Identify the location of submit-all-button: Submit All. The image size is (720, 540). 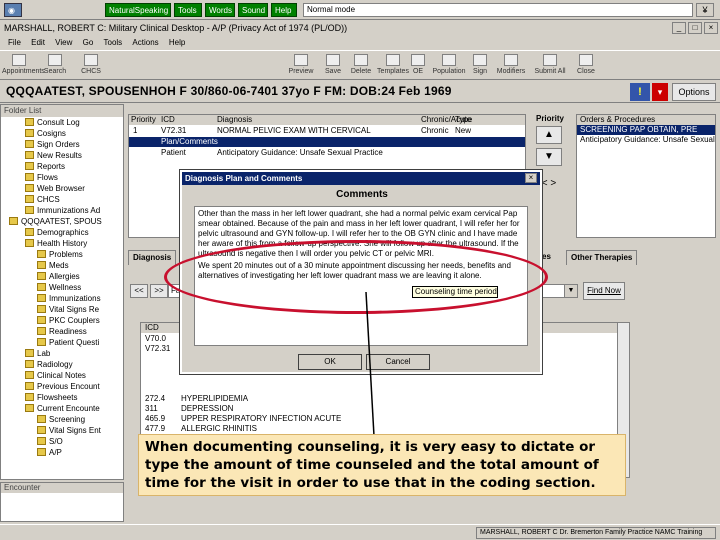
(550, 66).